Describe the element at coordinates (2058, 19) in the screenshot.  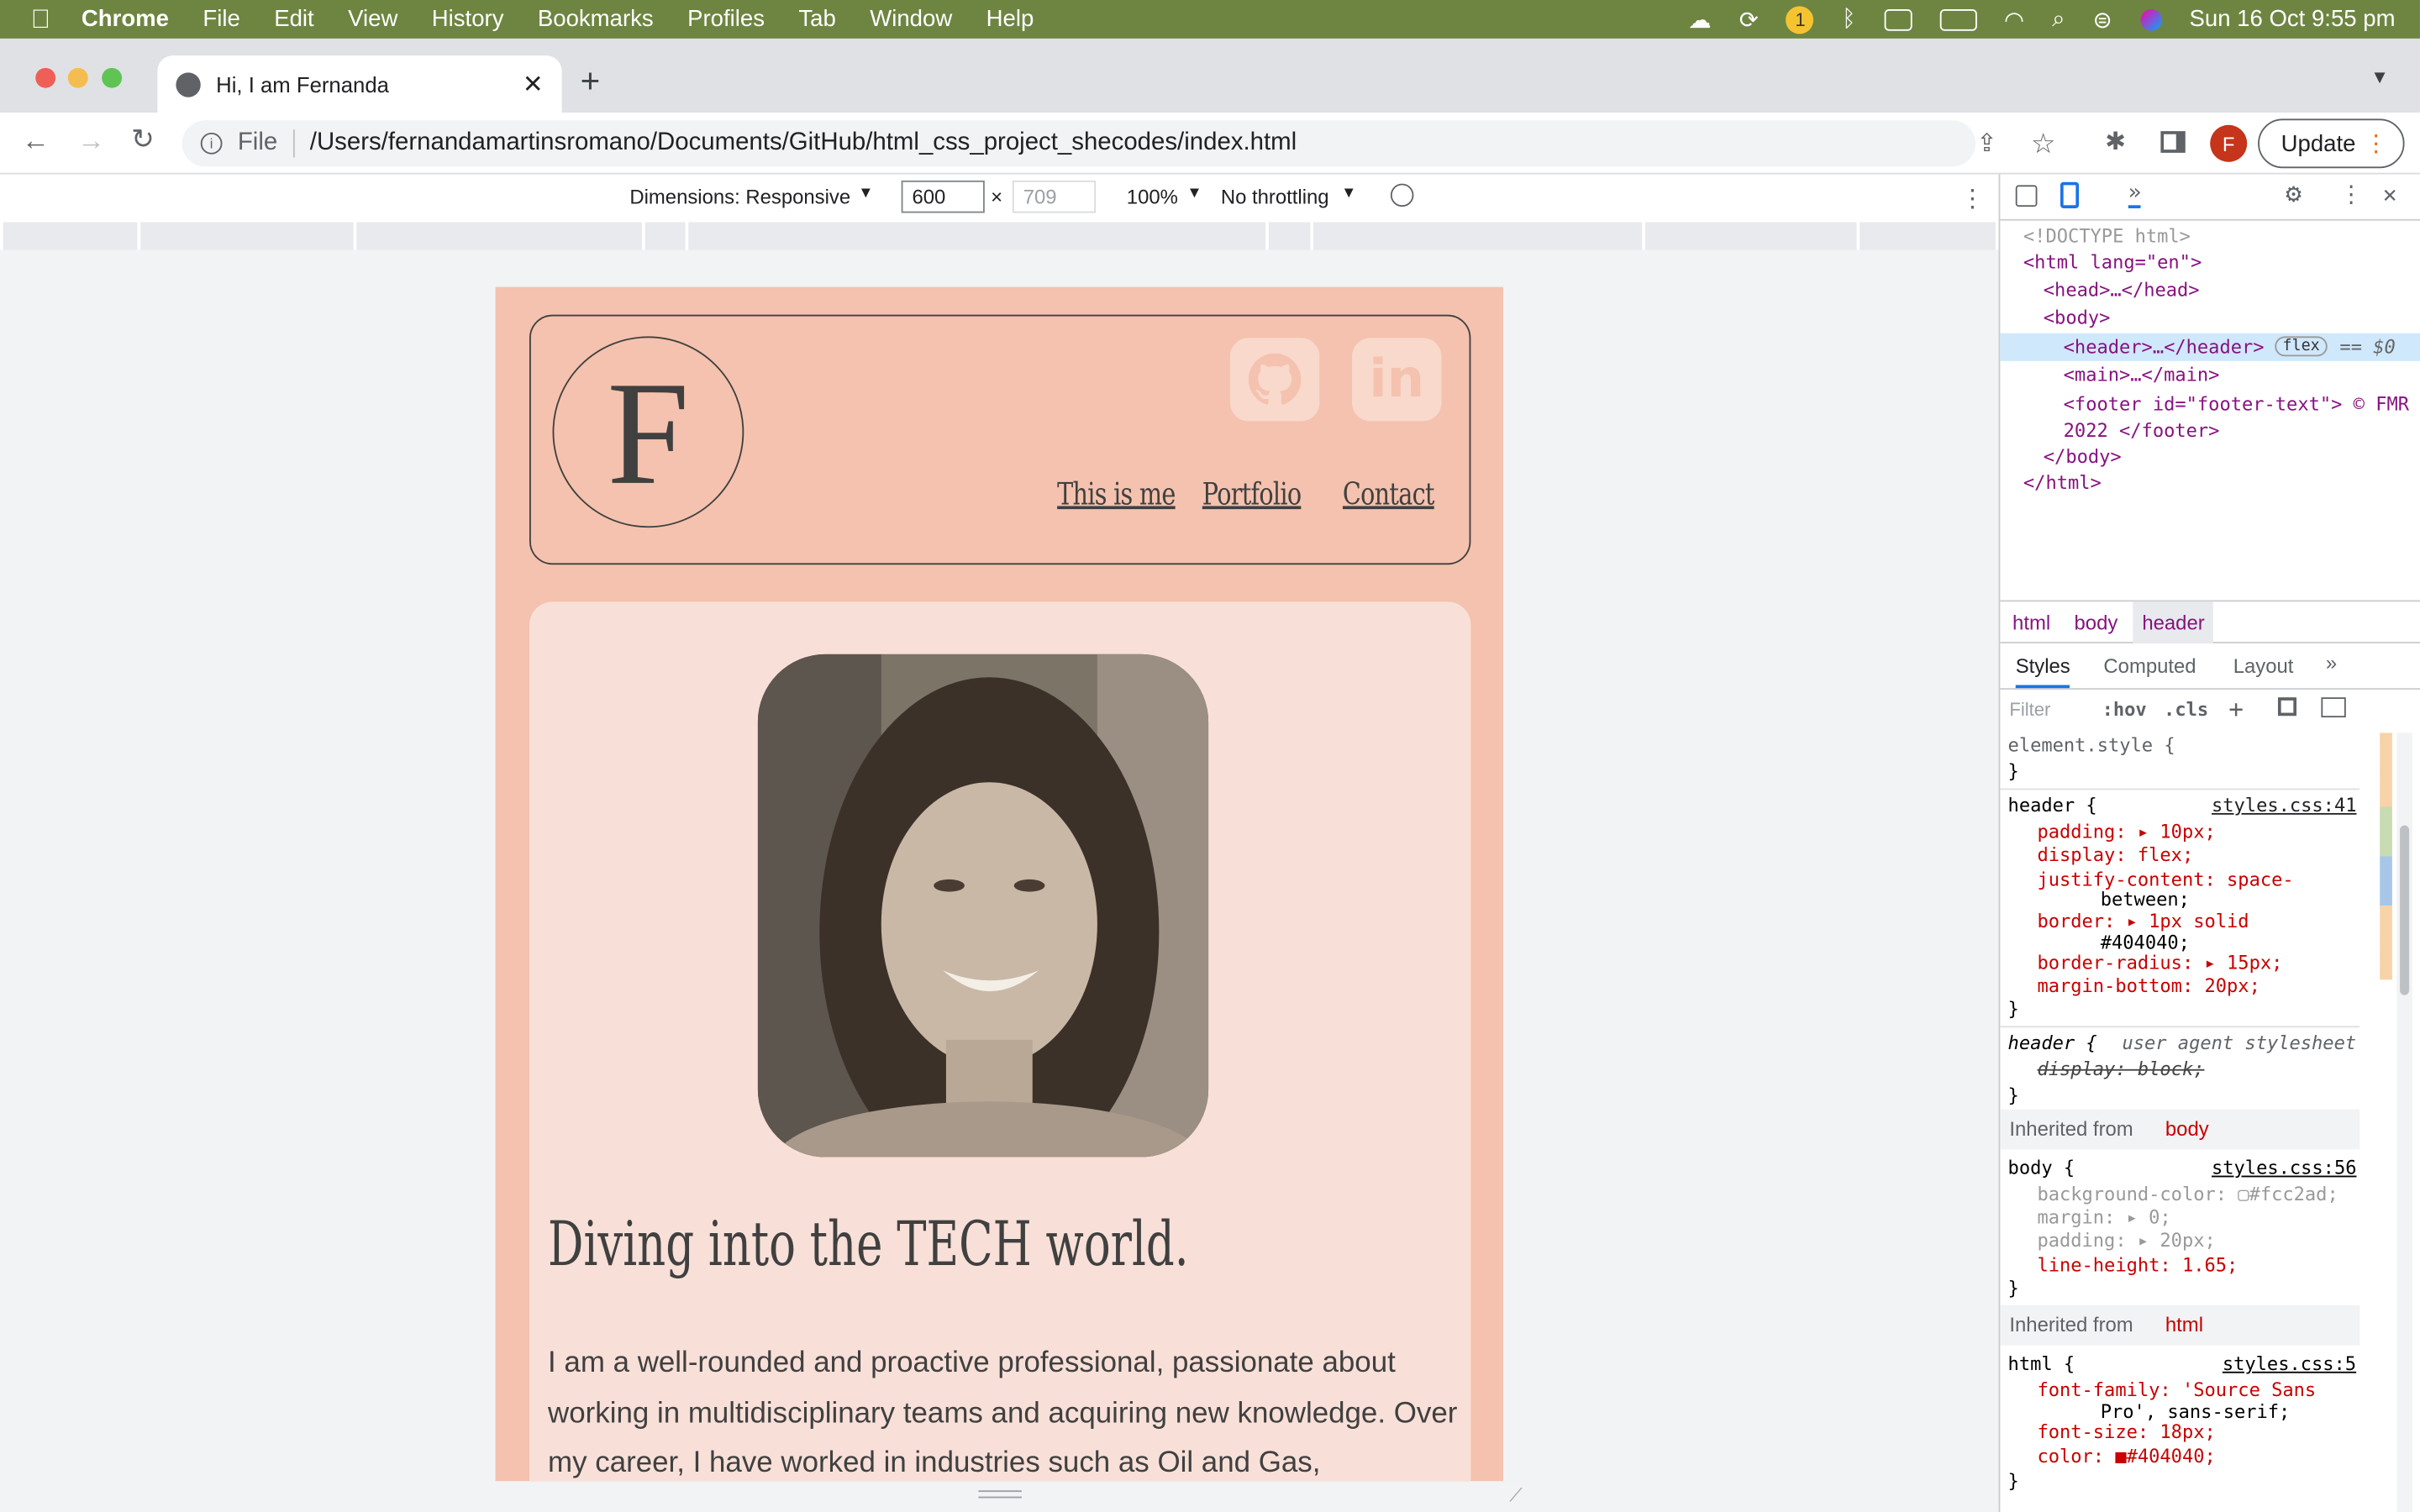
I see `spotlight-search-icon: ⌕` at that location.